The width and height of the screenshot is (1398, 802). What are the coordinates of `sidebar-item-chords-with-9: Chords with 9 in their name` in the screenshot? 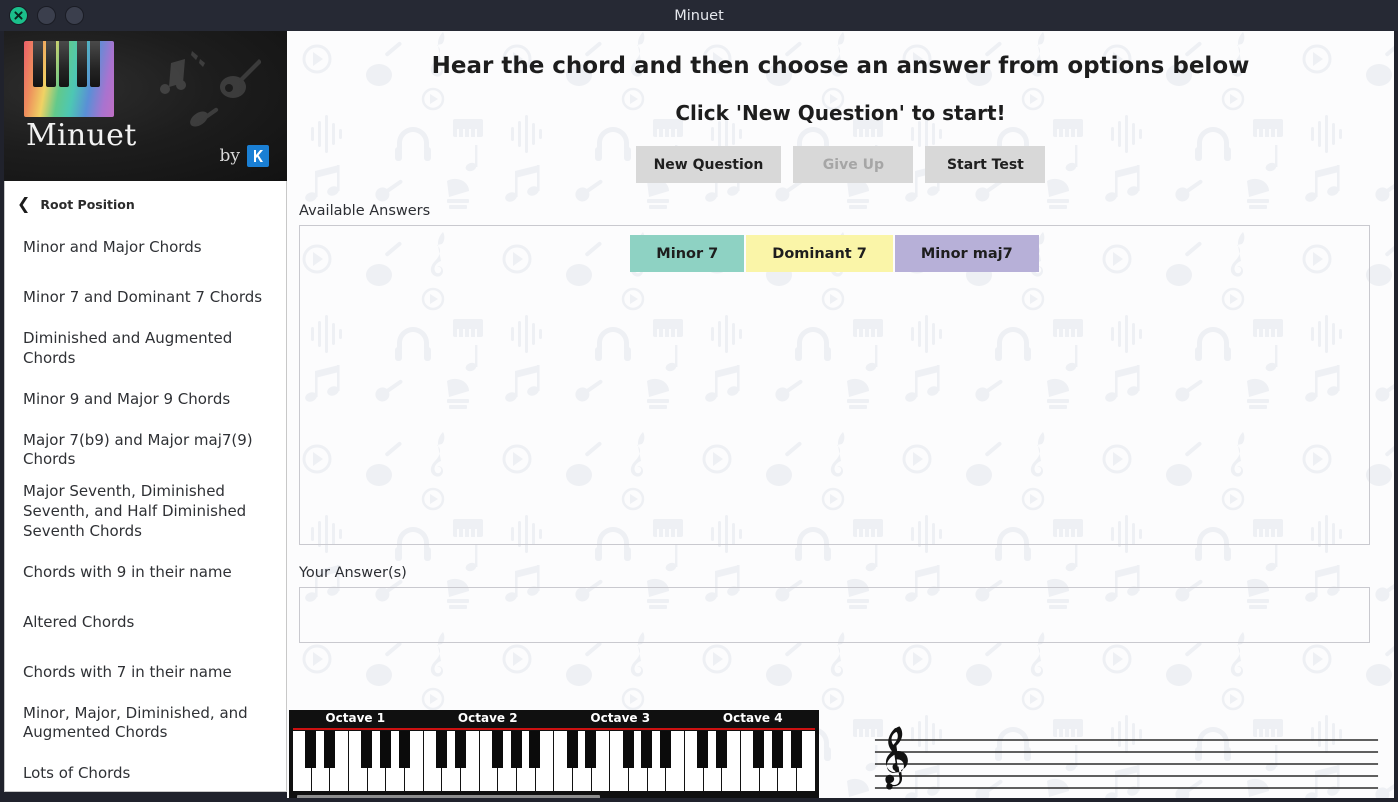 It's located at (145, 573).